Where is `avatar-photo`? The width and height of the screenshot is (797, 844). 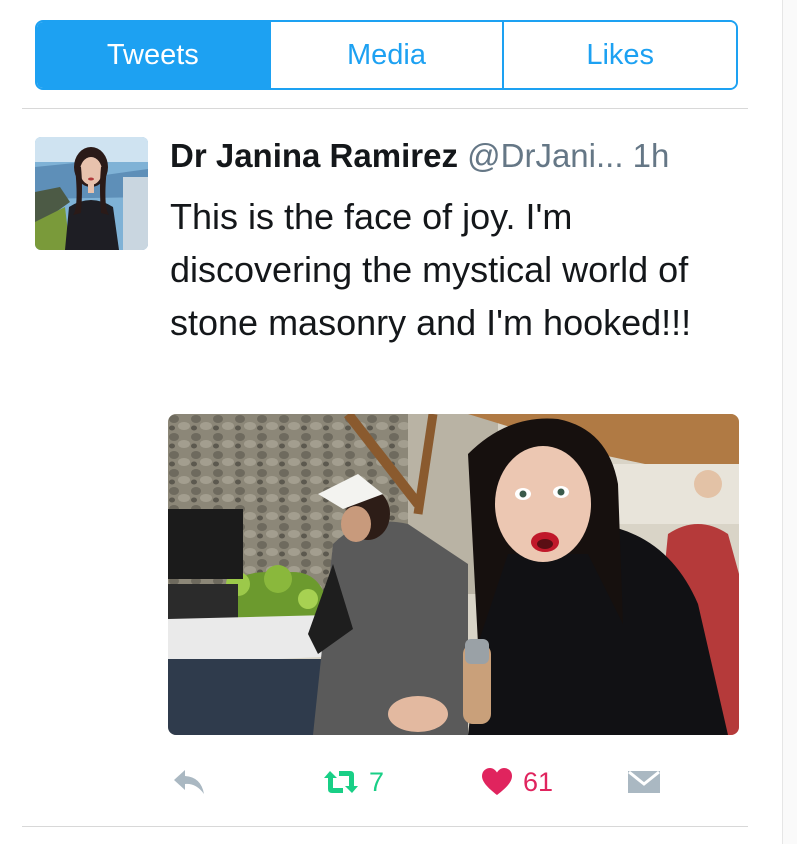 avatar-photo is located at coordinates (91, 193).